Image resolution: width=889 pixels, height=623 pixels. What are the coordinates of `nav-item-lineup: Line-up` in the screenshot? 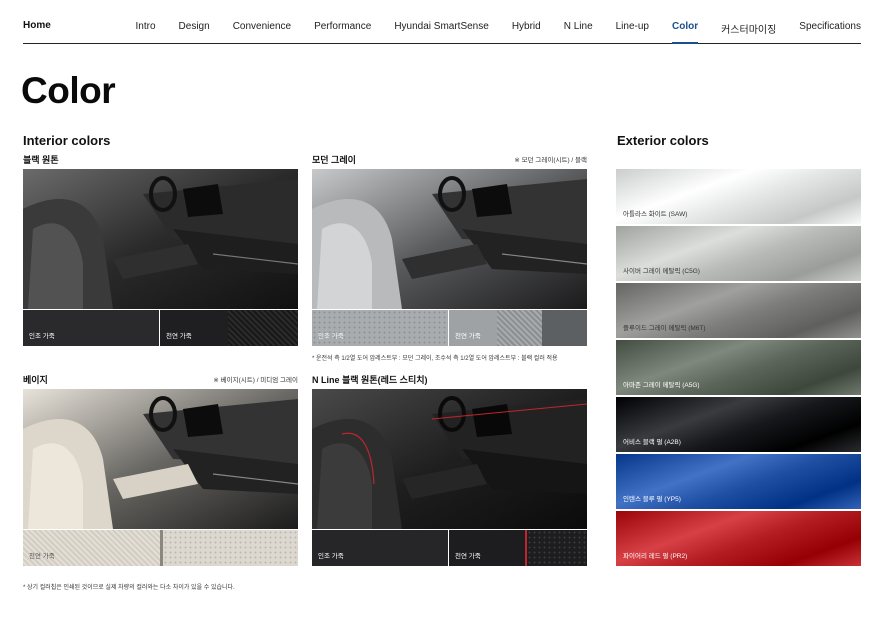 It's located at (632, 28).